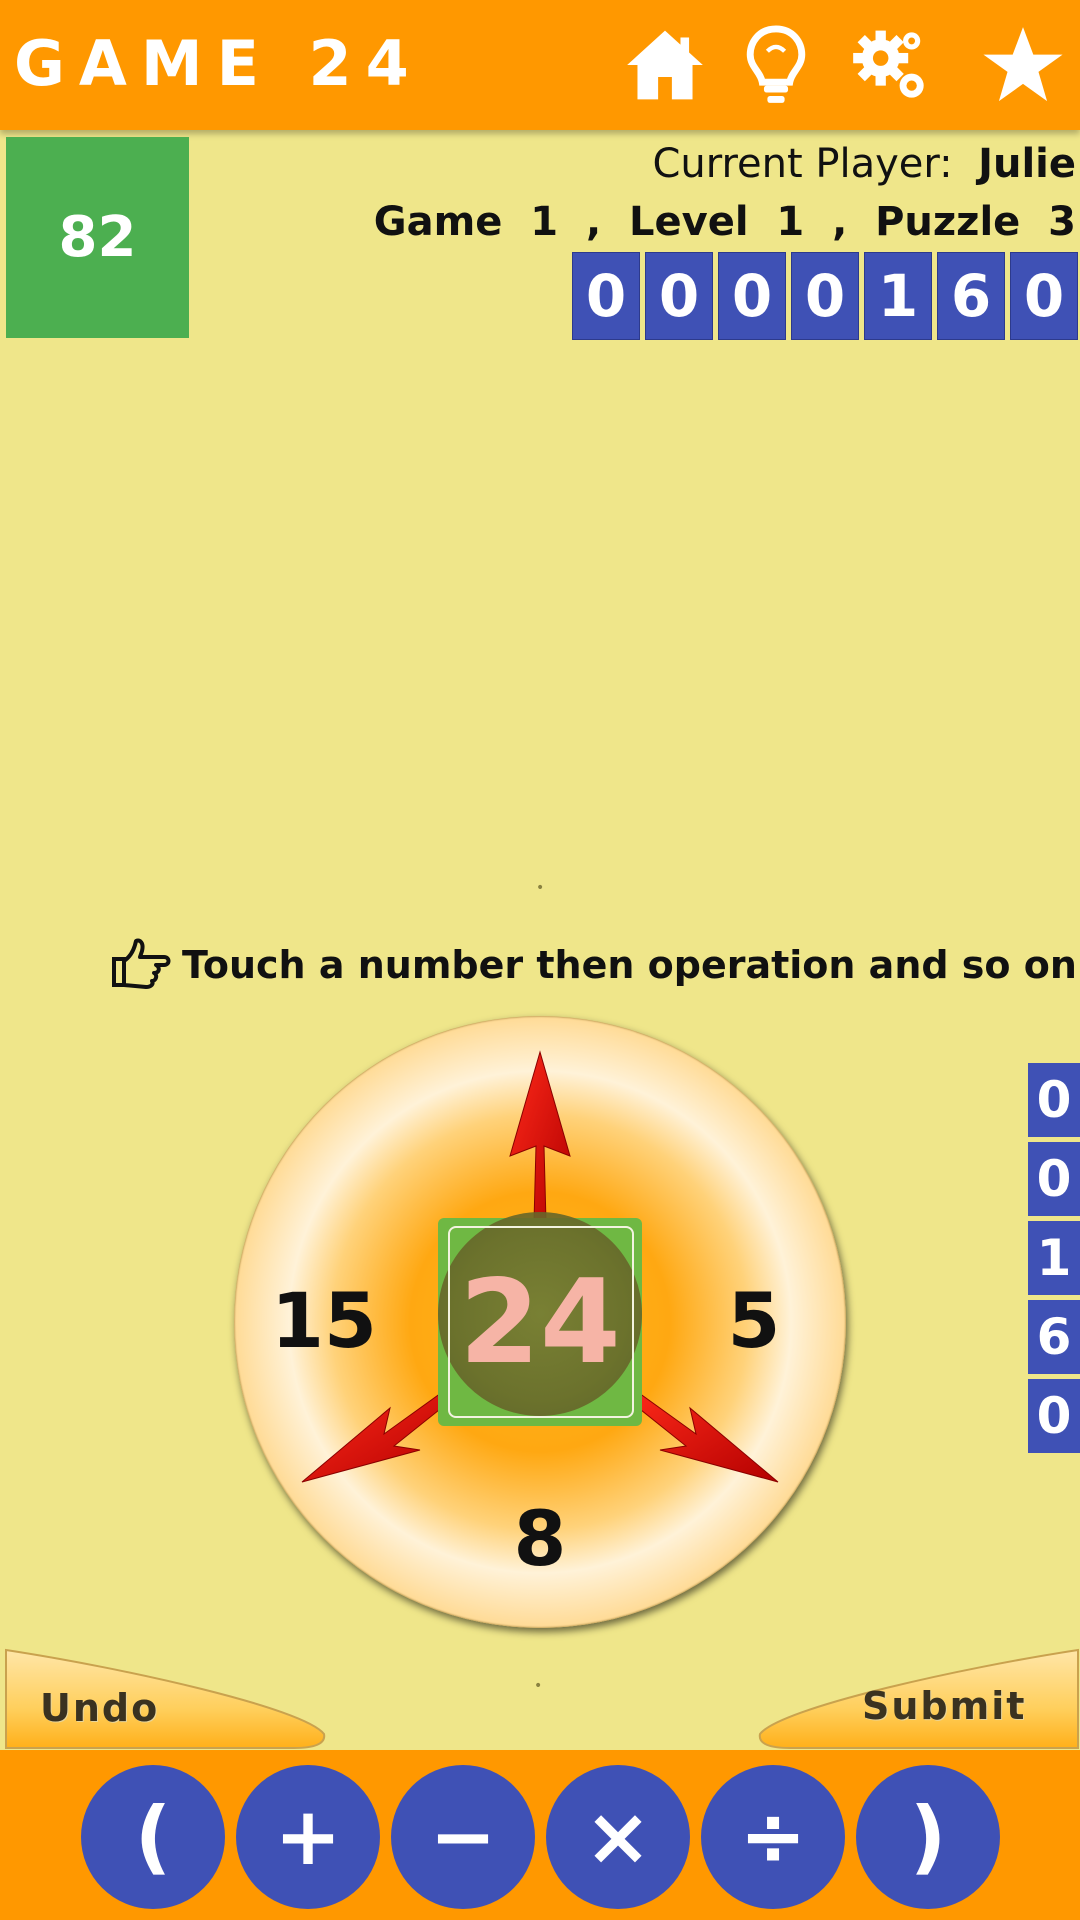 The width and height of the screenshot is (1080, 1920). I want to click on close-paren-button: ), so click(928, 1837).